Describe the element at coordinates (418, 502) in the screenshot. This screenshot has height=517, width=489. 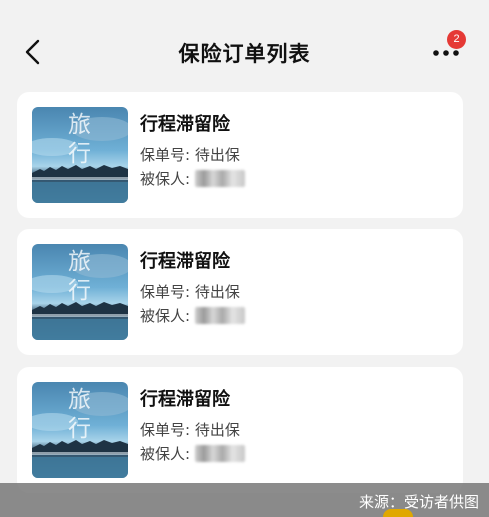
I see `source-caption: 来源：受访者供图` at that location.